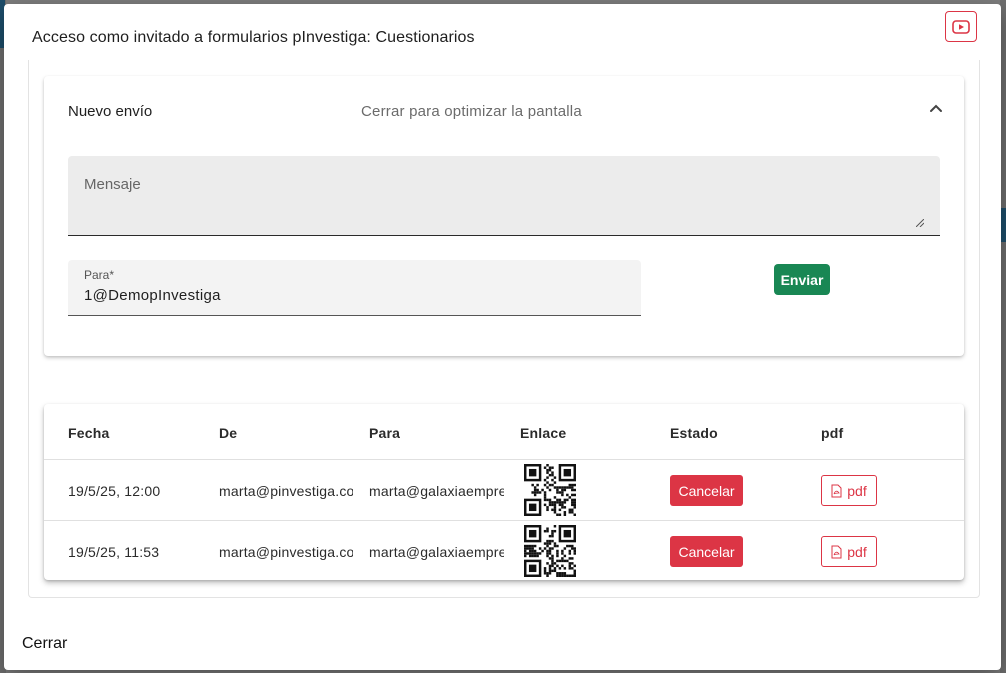  Describe the element at coordinates (354, 288) in the screenshot. I see `recipient-field: Para* 1@DemopInvestiga` at that location.